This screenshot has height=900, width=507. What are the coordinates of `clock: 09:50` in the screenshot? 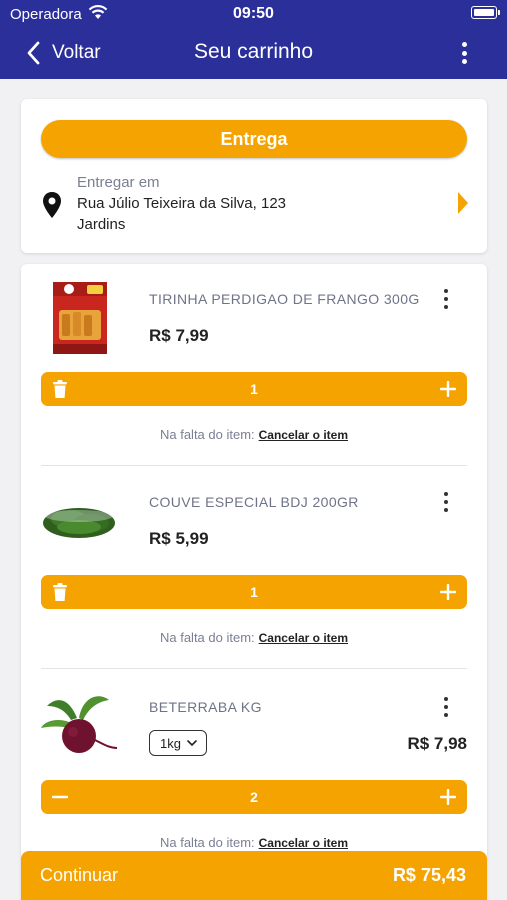 It's located at (253, 13).